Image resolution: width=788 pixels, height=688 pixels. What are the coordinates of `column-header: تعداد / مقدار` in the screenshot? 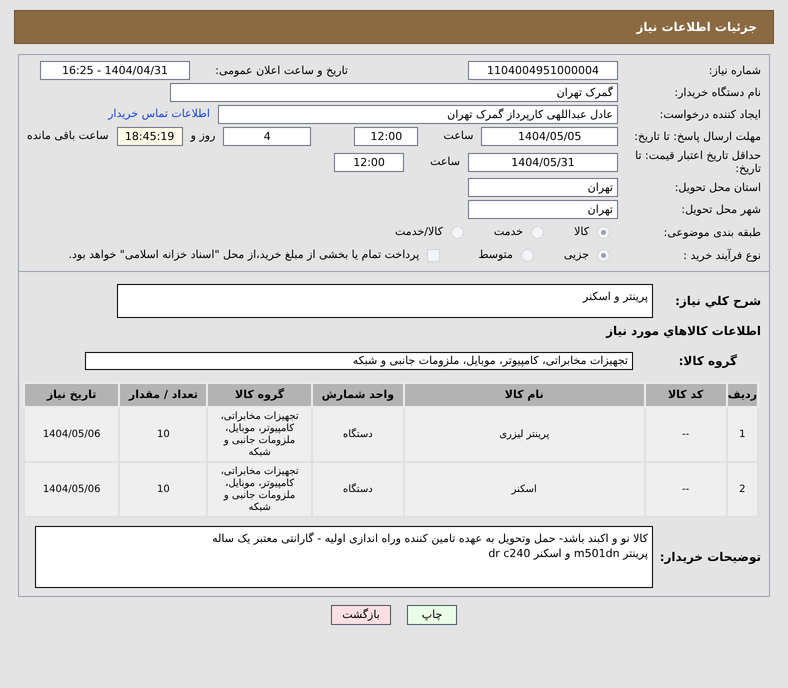 It's located at (163, 395).